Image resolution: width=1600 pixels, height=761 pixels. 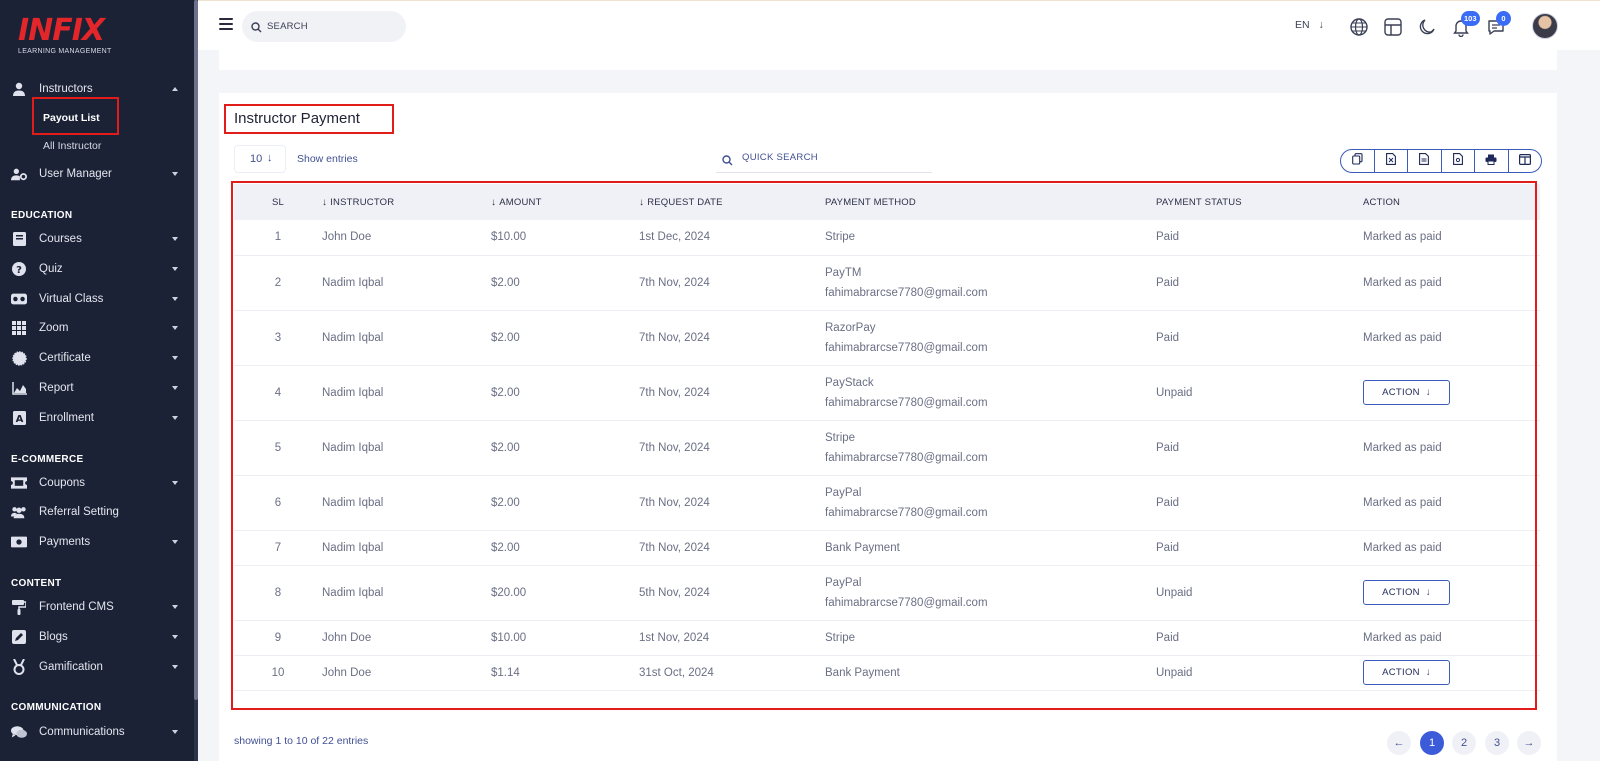 What do you see at coordinates (1497, 743) in the screenshot?
I see `pagination-page-3: 3` at bounding box center [1497, 743].